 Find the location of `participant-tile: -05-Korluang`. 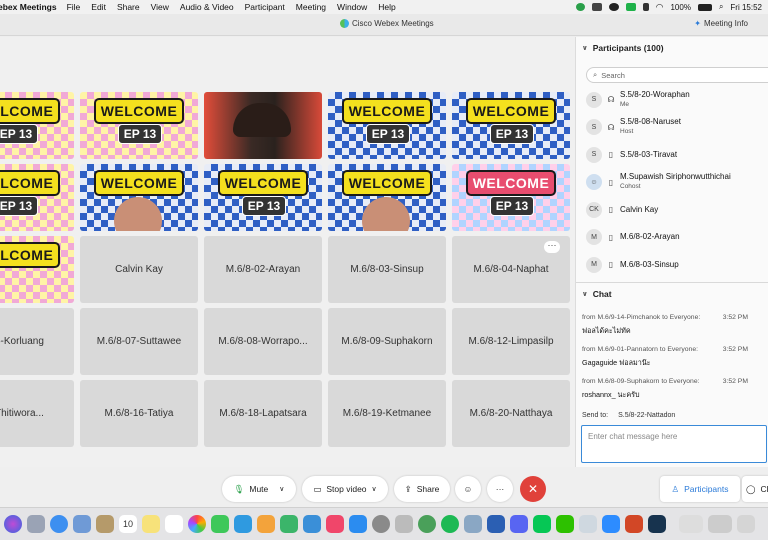

participant-tile: -05-Korluang is located at coordinates (37, 341).